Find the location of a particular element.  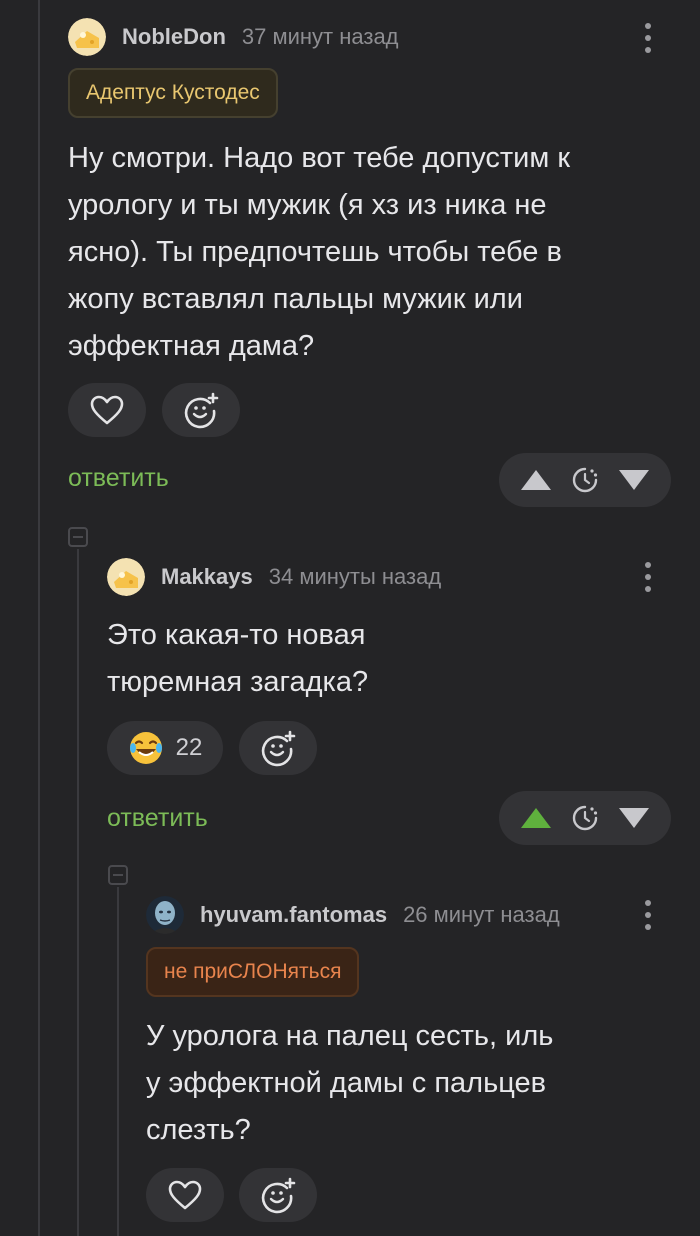

username: hyuvam.fantomas is located at coordinates (293, 915).